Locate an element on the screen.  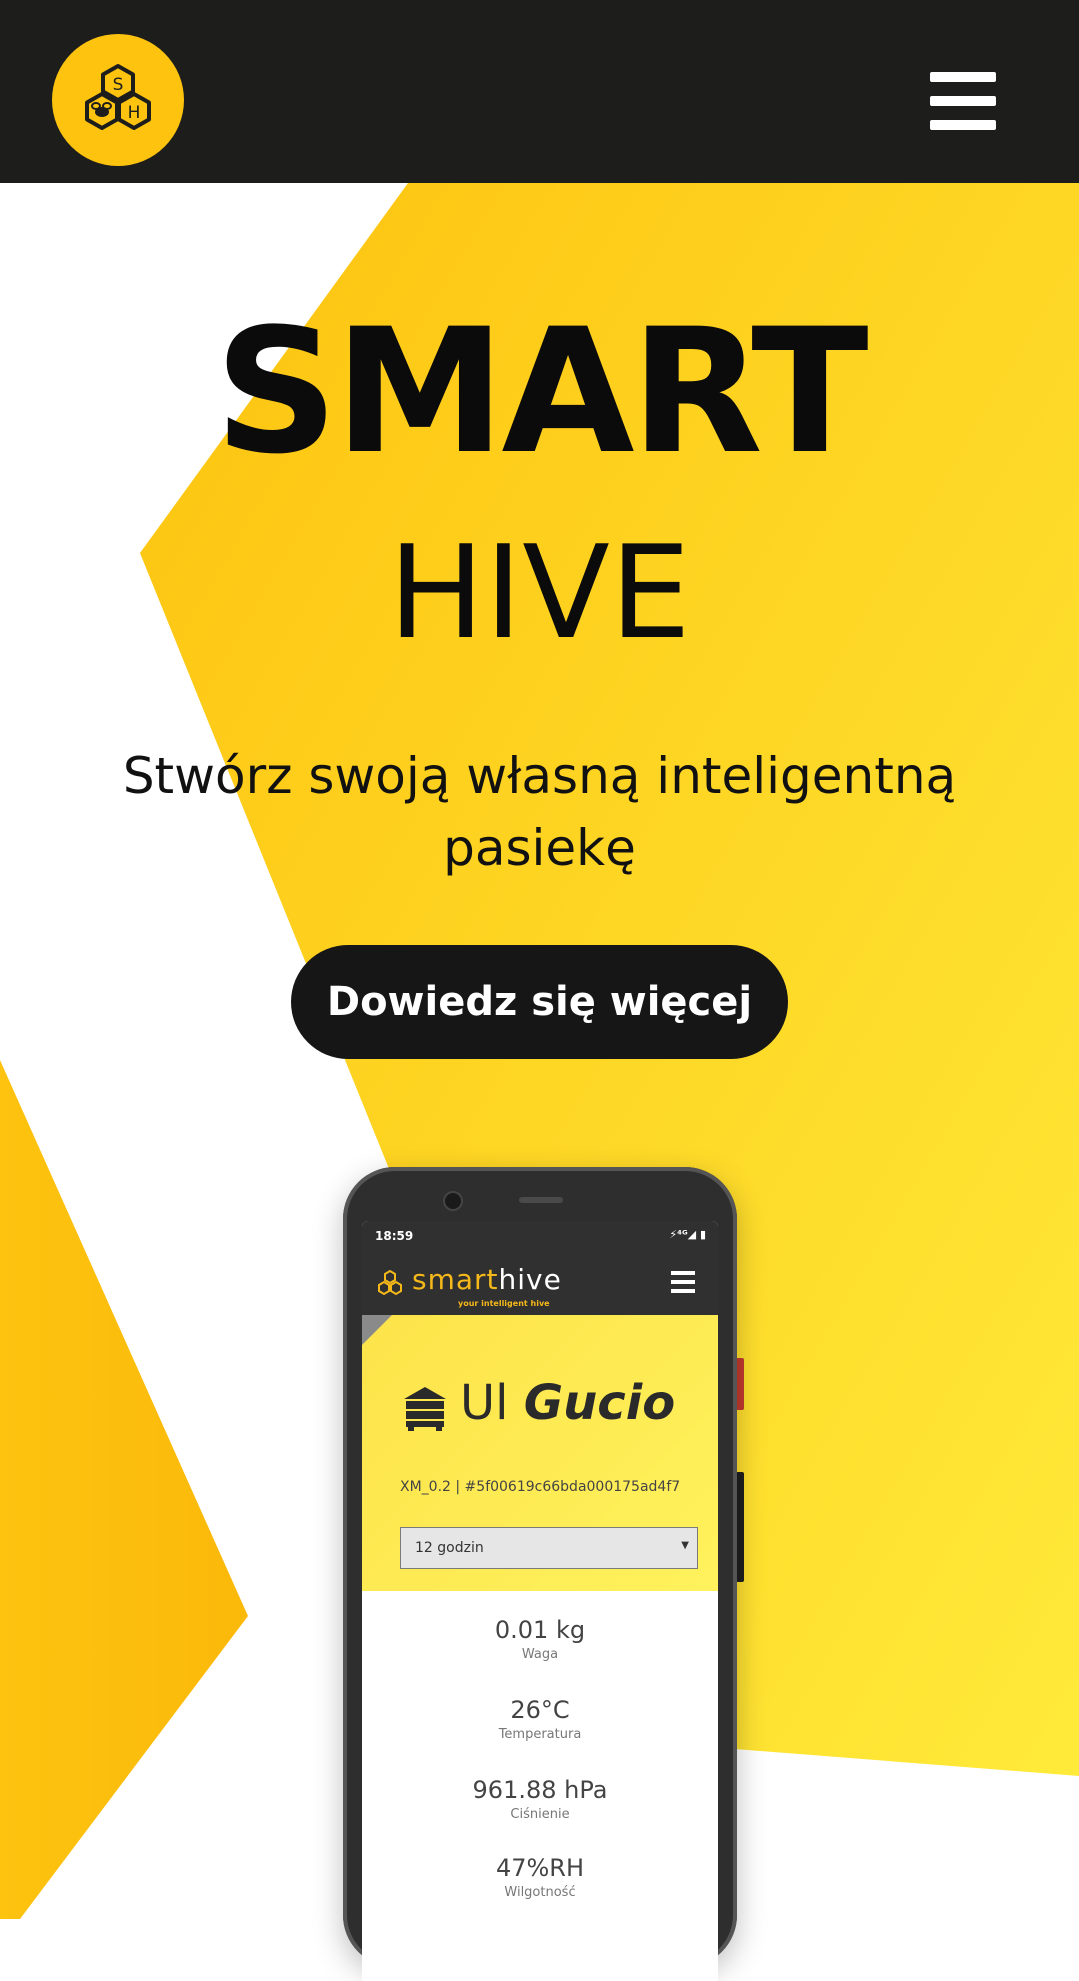
app-header: smarthive your intelligent hive is located at coordinates (540, 1283).